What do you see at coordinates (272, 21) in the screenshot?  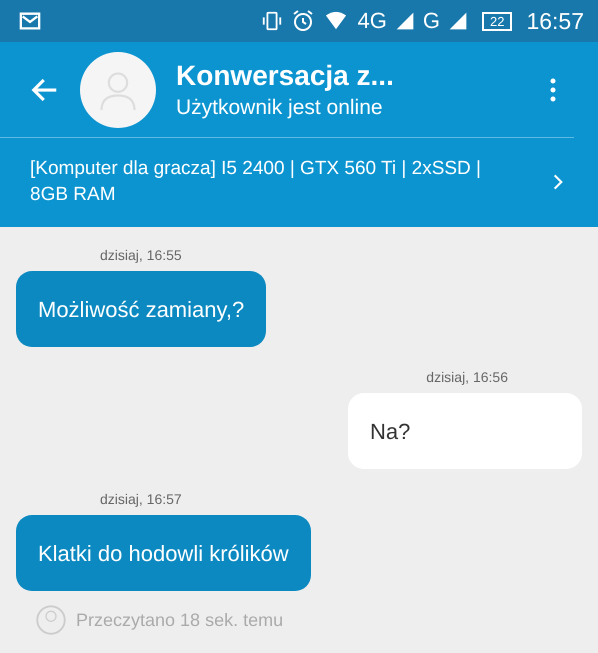 I see `vibrate-icon` at bounding box center [272, 21].